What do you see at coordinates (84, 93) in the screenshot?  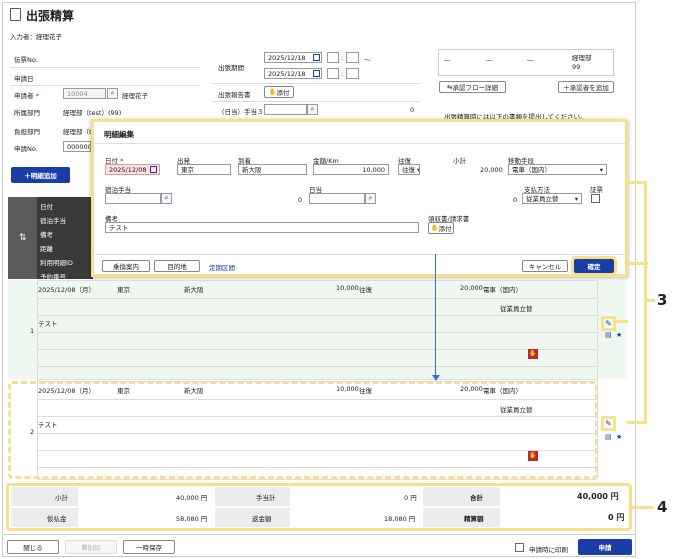 I see `applicant-code-input: 10004` at bounding box center [84, 93].